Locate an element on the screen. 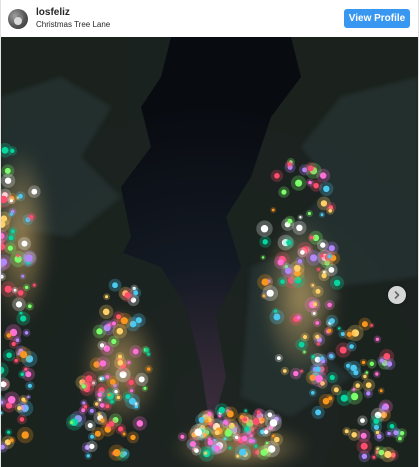  location: Christmas Tree Lane is located at coordinates (73, 25).